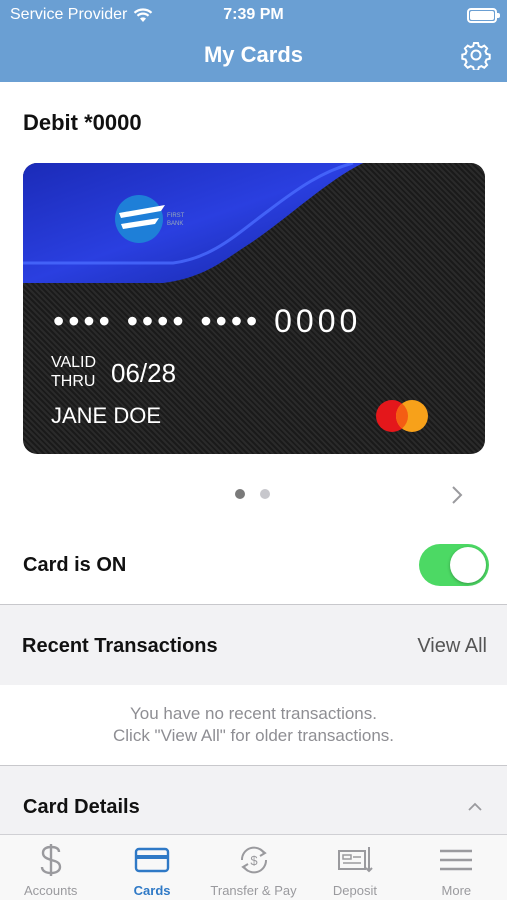  Describe the element at coordinates (253, 645) in the screenshot. I see `recent-transactions-header: Recent Transactions View All` at that location.